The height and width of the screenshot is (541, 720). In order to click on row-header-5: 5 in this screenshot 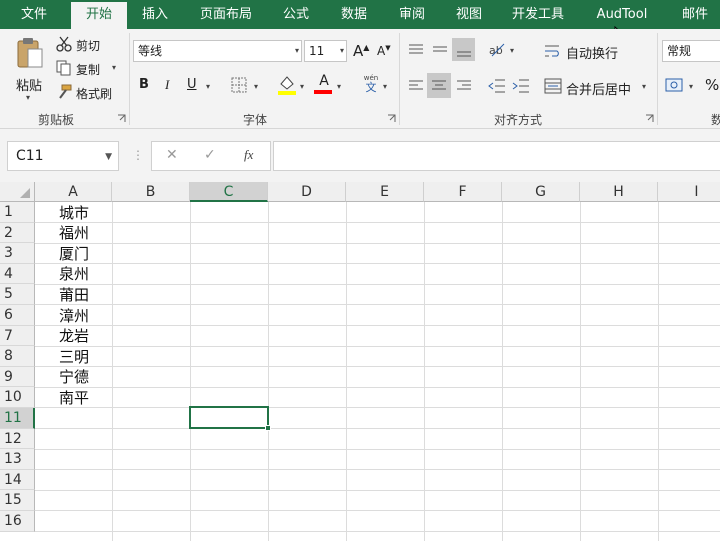, I will do `click(17, 294)`.